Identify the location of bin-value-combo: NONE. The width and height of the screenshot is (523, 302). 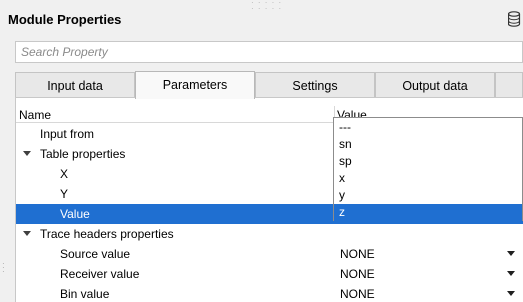
(357, 294).